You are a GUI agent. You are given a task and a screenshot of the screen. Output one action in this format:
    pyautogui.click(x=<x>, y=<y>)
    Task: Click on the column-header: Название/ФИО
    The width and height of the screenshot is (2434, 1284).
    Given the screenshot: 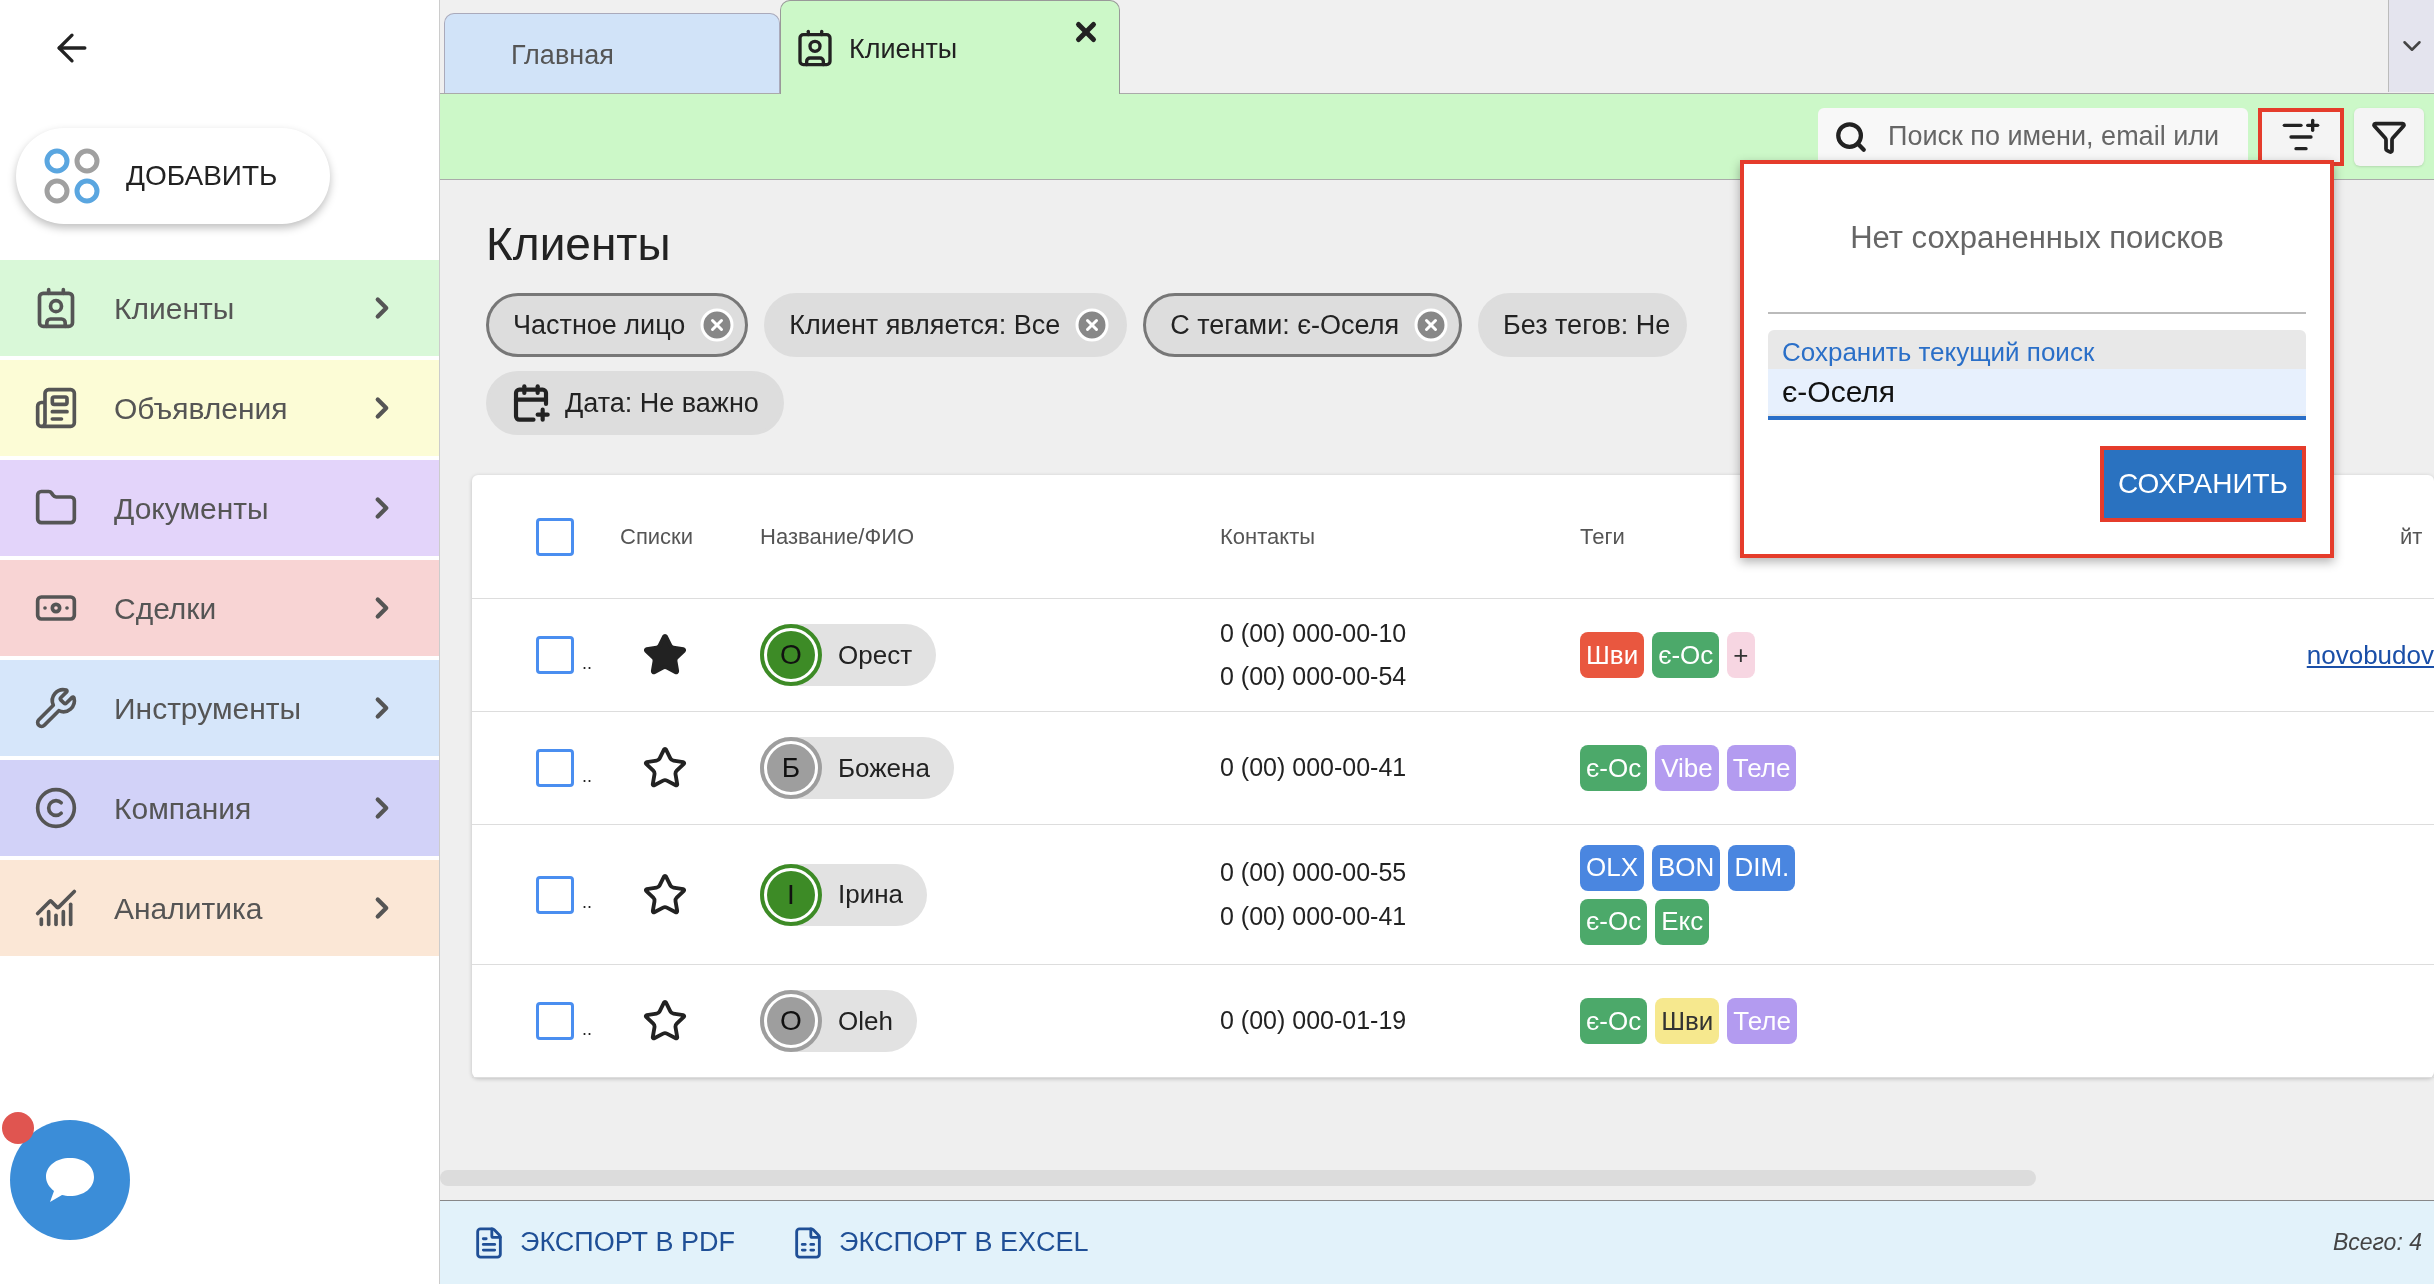 What is the action you would take?
    pyautogui.click(x=838, y=537)
    